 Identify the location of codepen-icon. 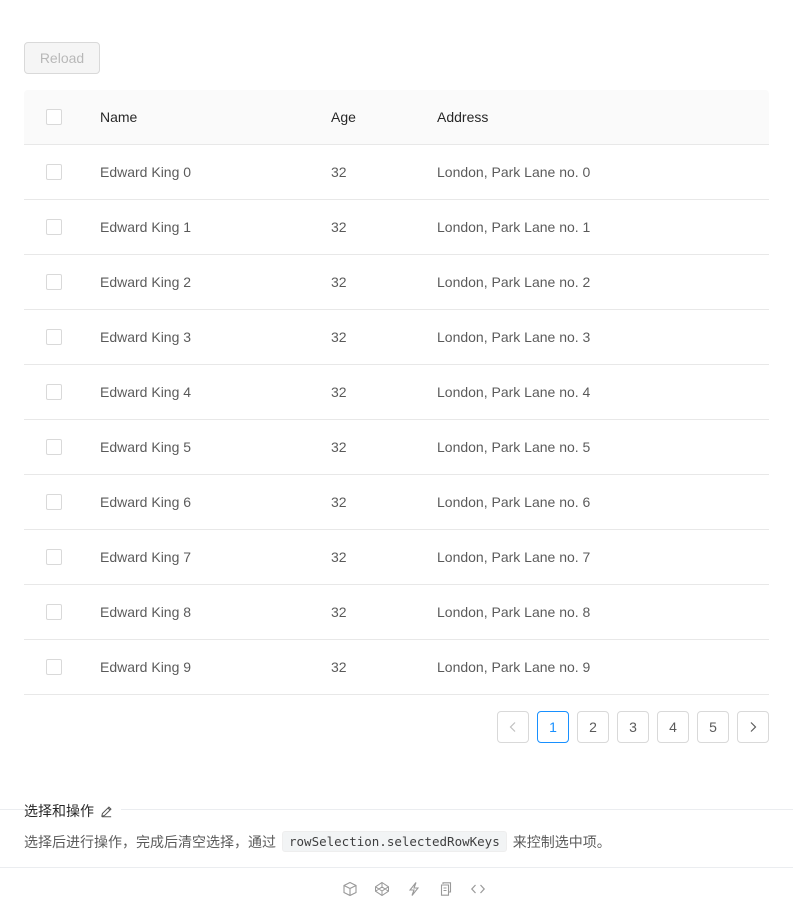
(382, 889).